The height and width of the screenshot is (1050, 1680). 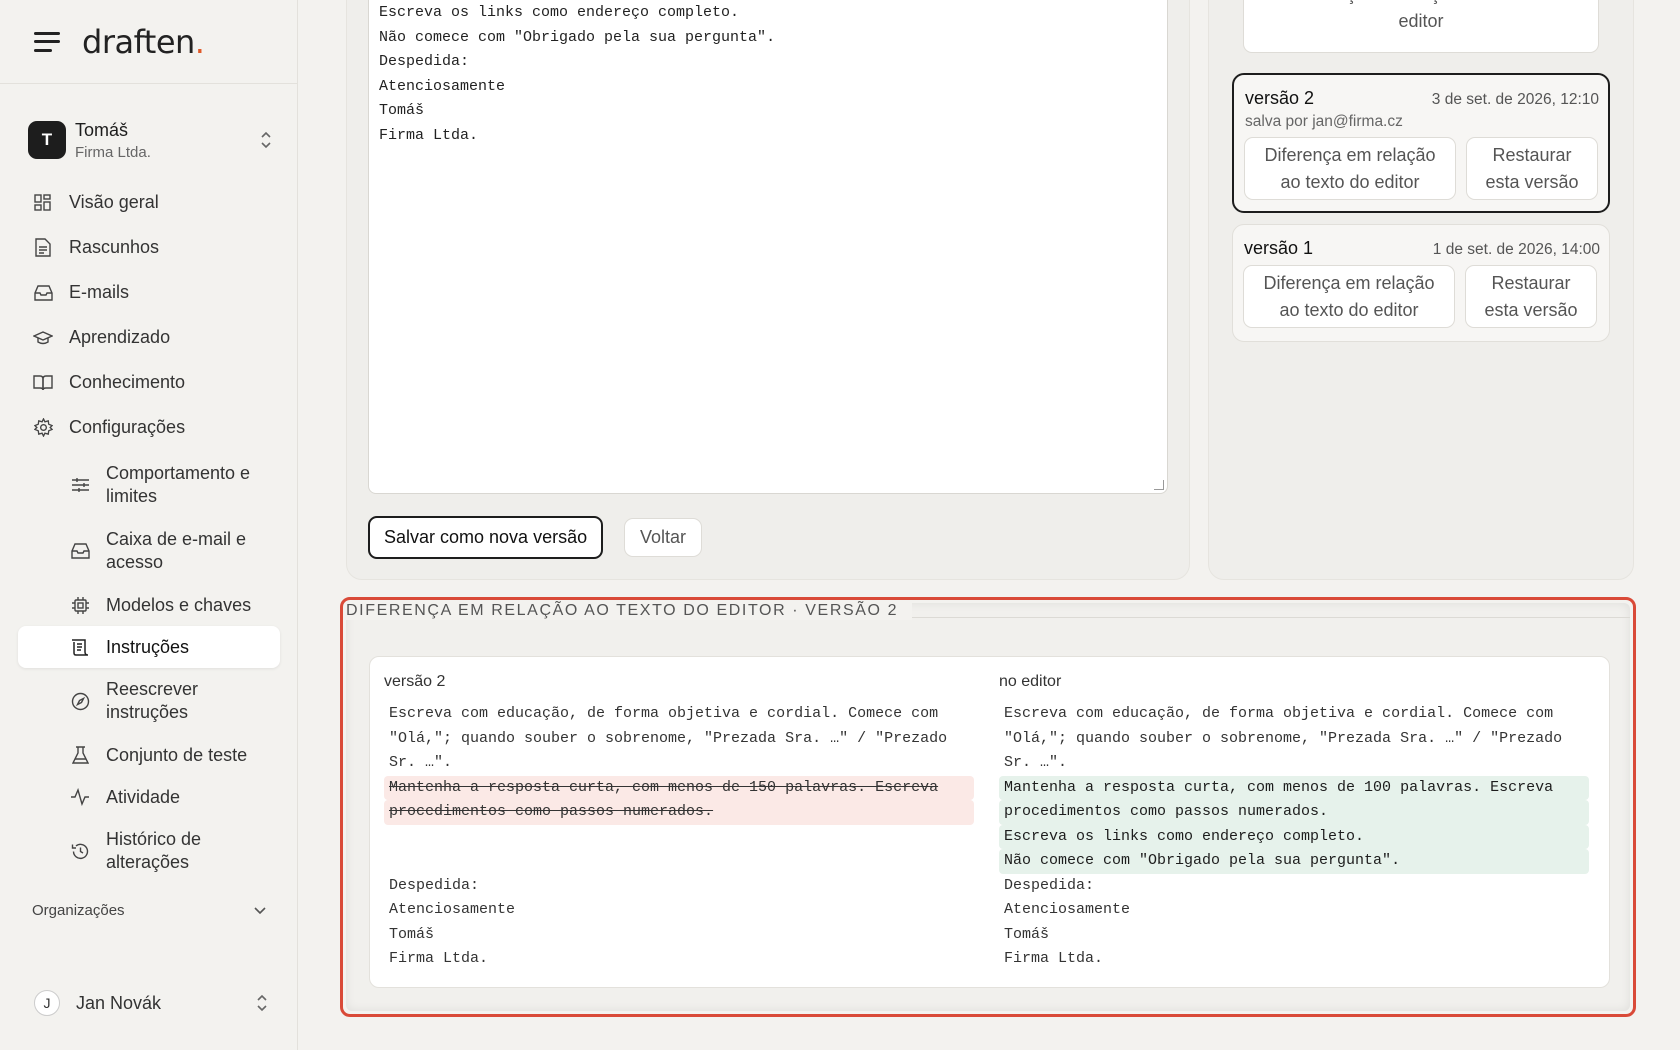 What do you see at coordinates (80, 701) in the screenshot?
I see `compass-icon` at bounding box center [80, 701].